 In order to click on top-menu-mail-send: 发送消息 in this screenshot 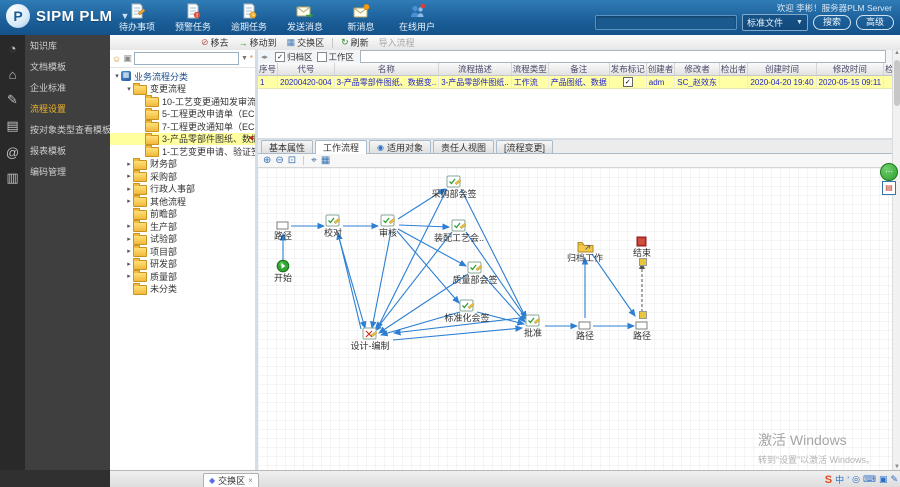, I will do `click(305, 18)`.